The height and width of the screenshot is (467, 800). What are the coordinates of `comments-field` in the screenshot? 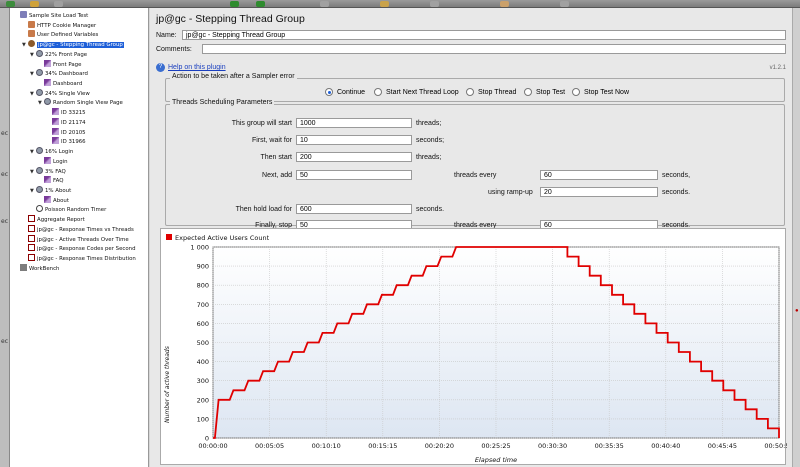 It's located at (494, 49).